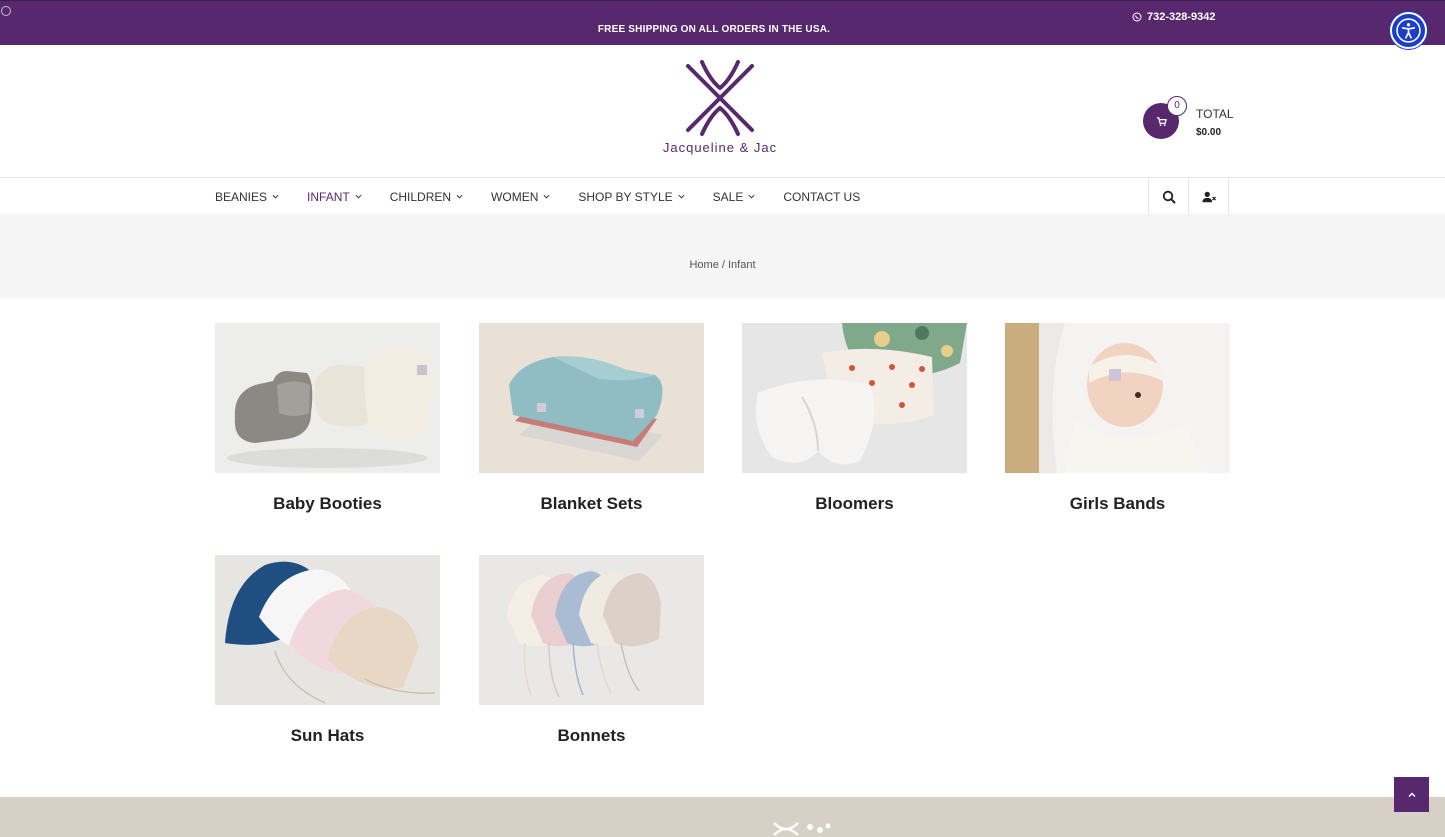 This screenshot has height=837, width=1445. I want to click on category-card-bonnets: Bonnets, so click(591, 650).